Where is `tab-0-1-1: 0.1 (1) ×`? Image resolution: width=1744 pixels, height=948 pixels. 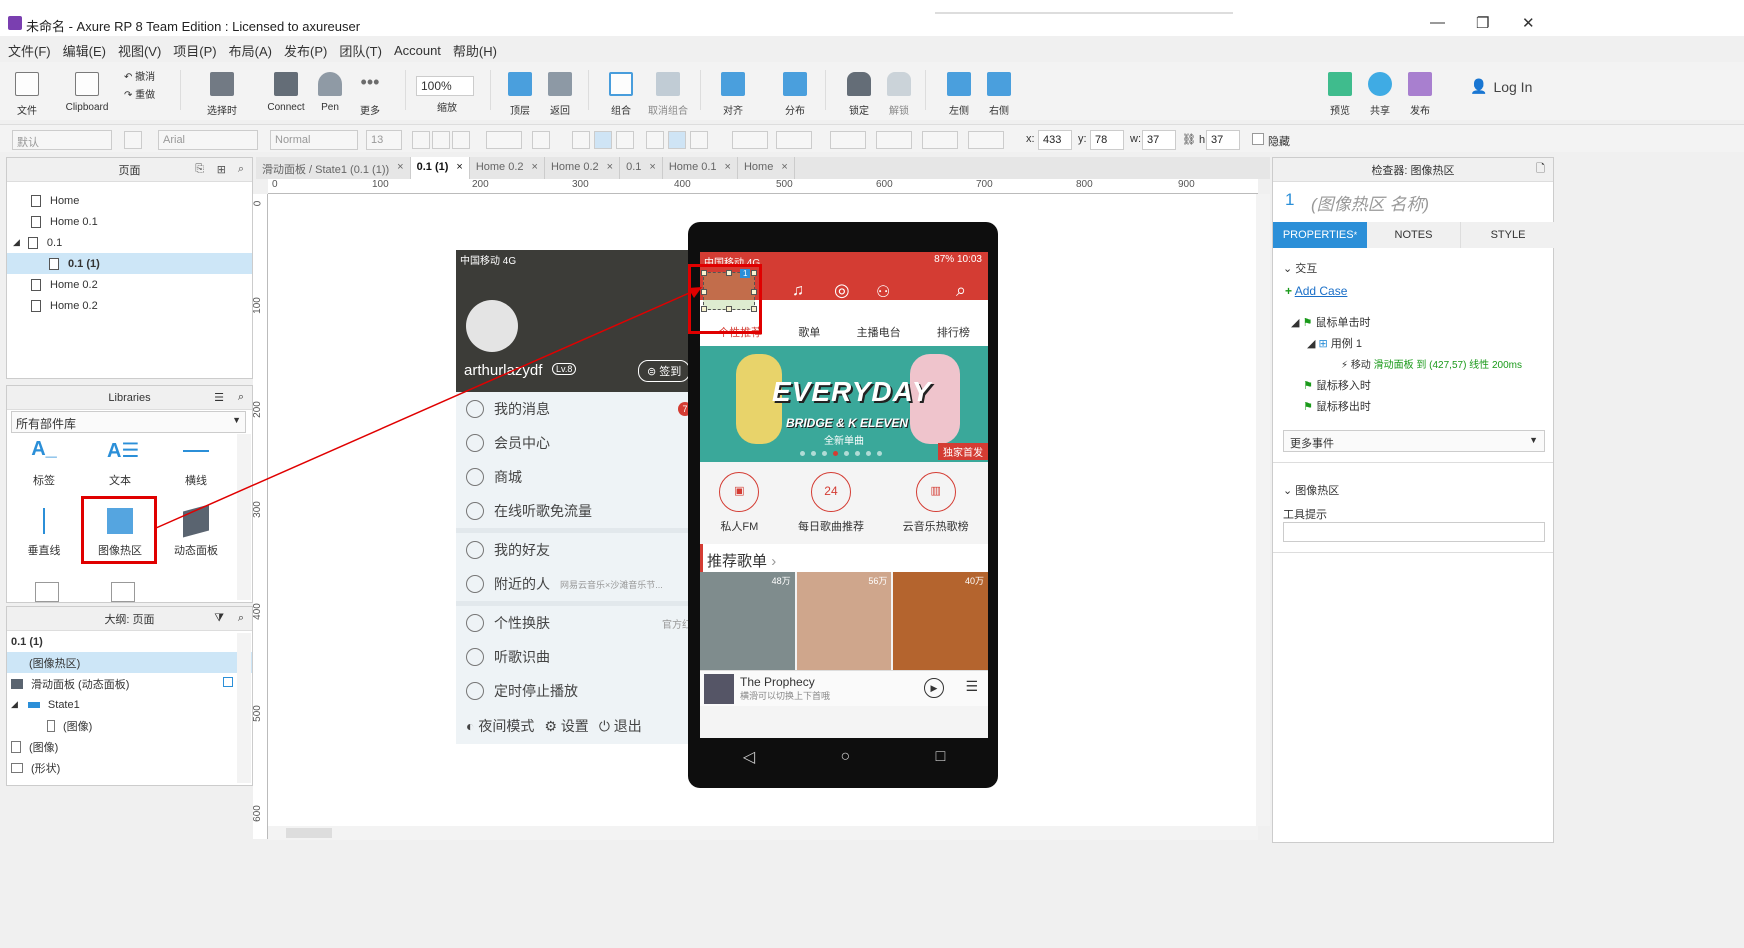 tab-0-1-1: 0.1 (1) × is located at coordinates (440, 168).